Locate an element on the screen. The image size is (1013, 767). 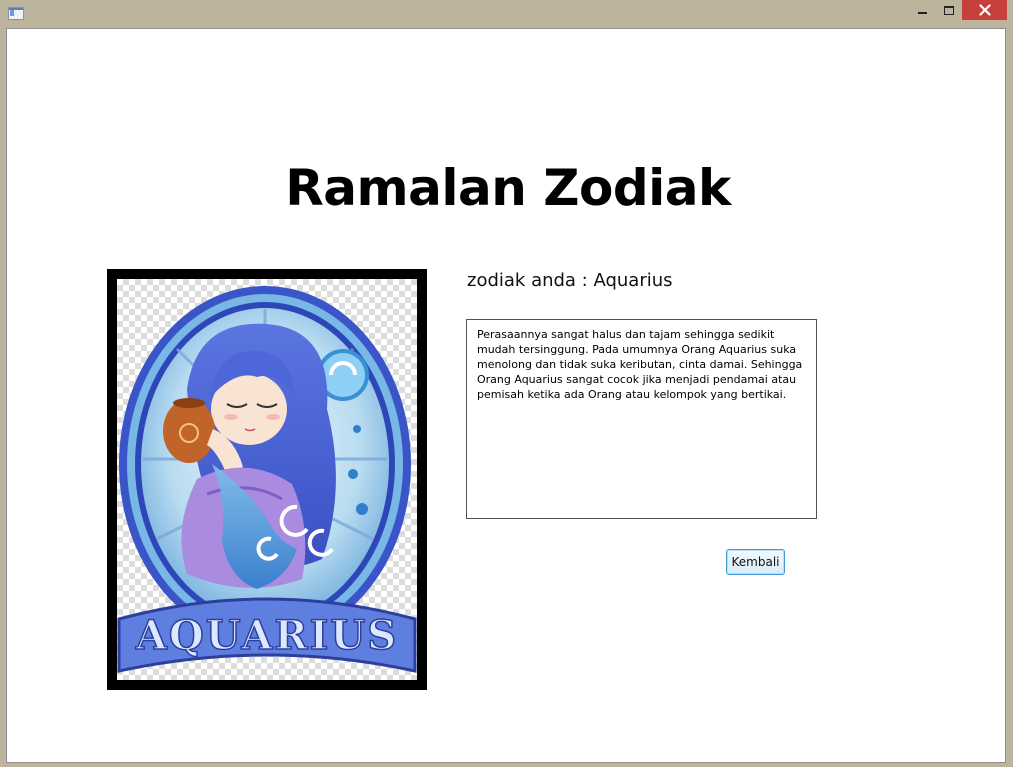
zodiac-result-label: zodiak anda : Aquarius is located at coordinates (570, 280).